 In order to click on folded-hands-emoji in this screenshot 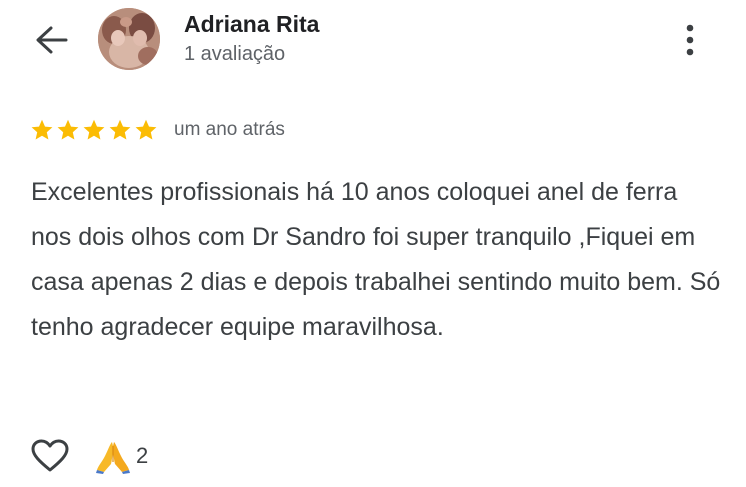, I will do `click(113, 458)`.